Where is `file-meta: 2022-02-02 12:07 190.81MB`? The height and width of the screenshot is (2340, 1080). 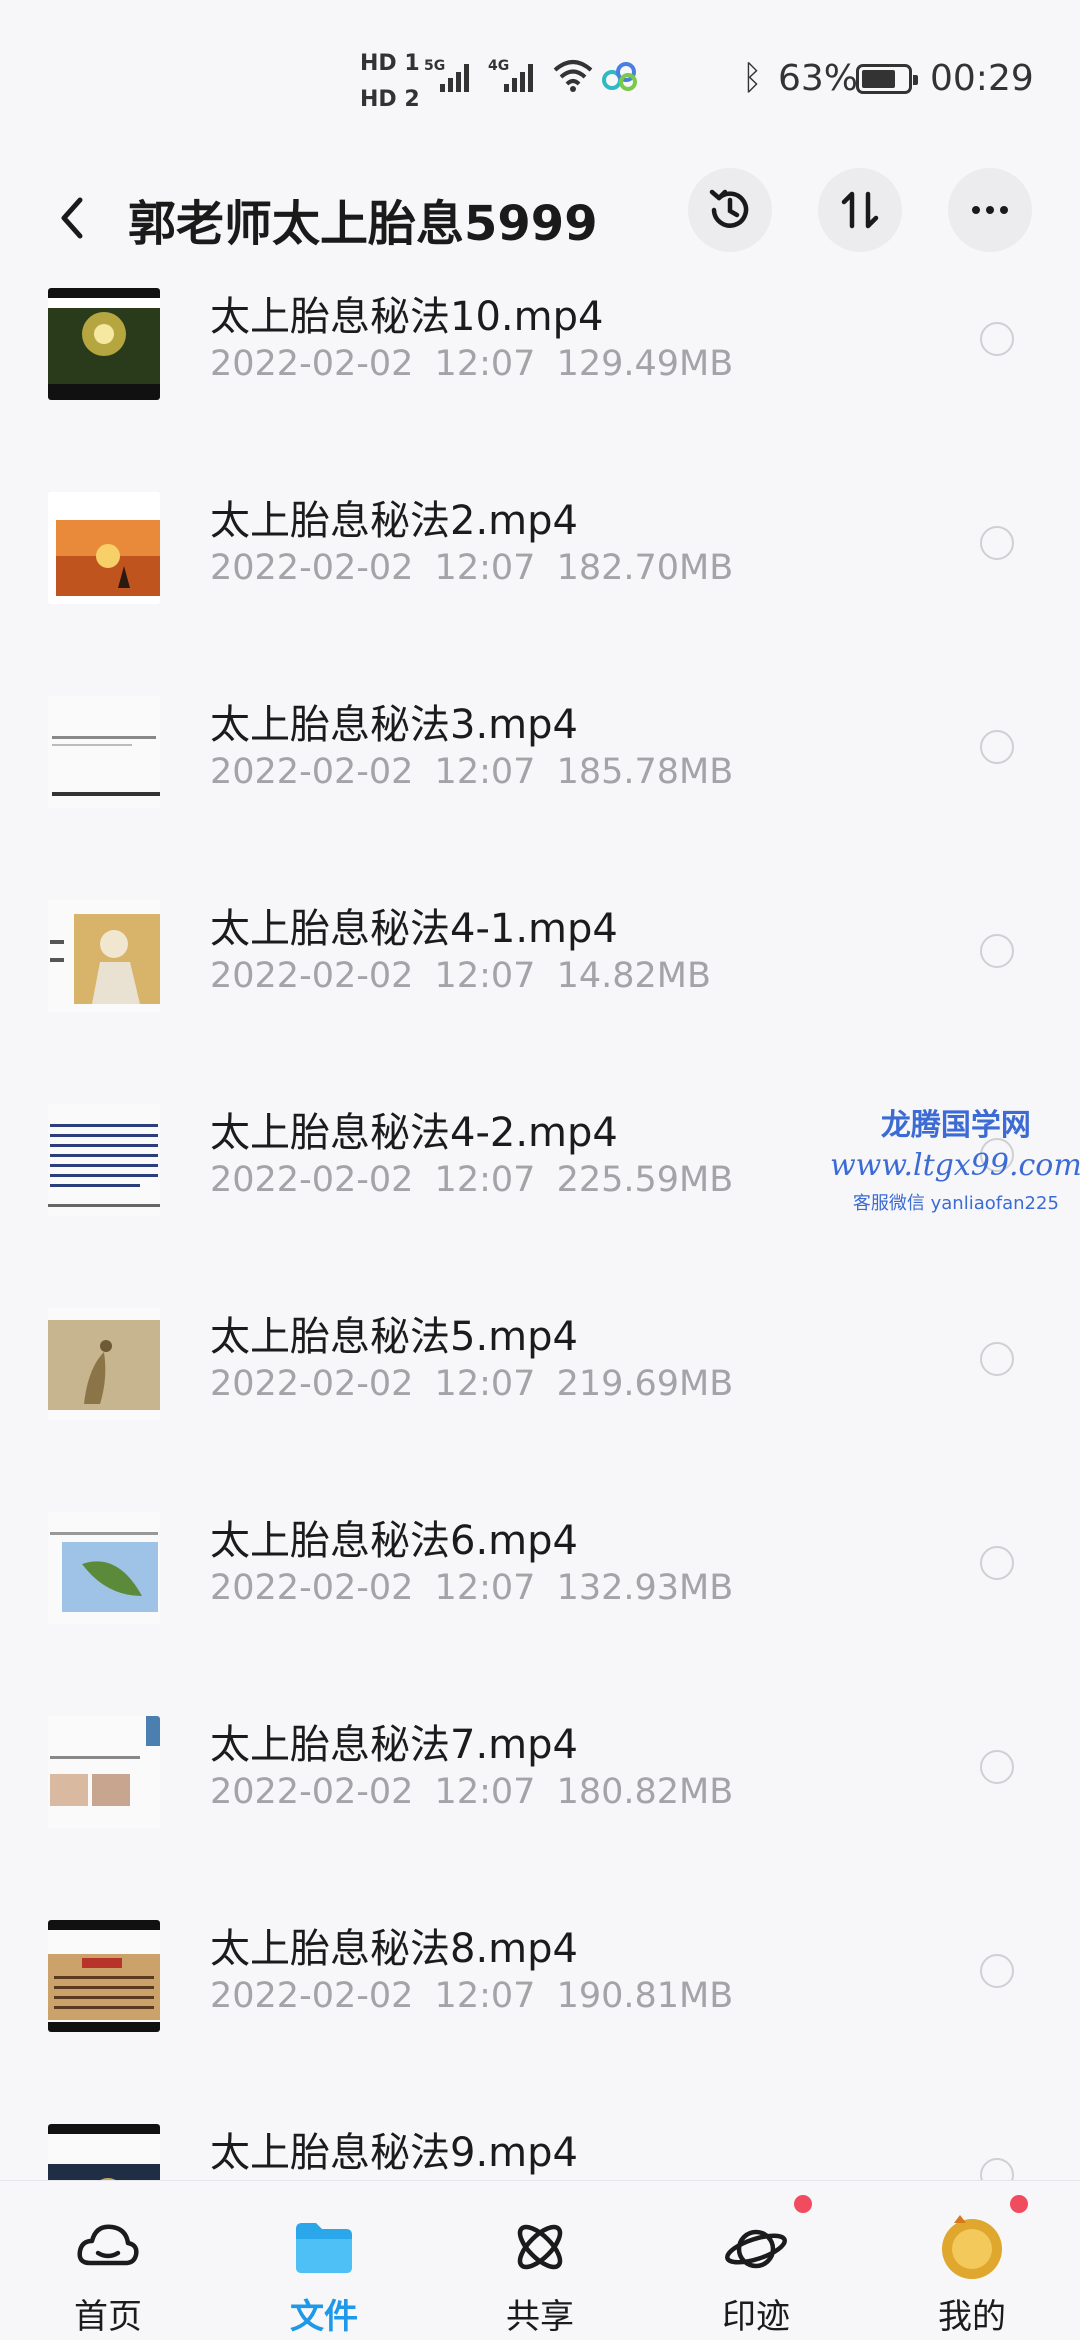
file-meta: 2022-02-02 12:07 190.81MB is located at coordinates (471, 1996).